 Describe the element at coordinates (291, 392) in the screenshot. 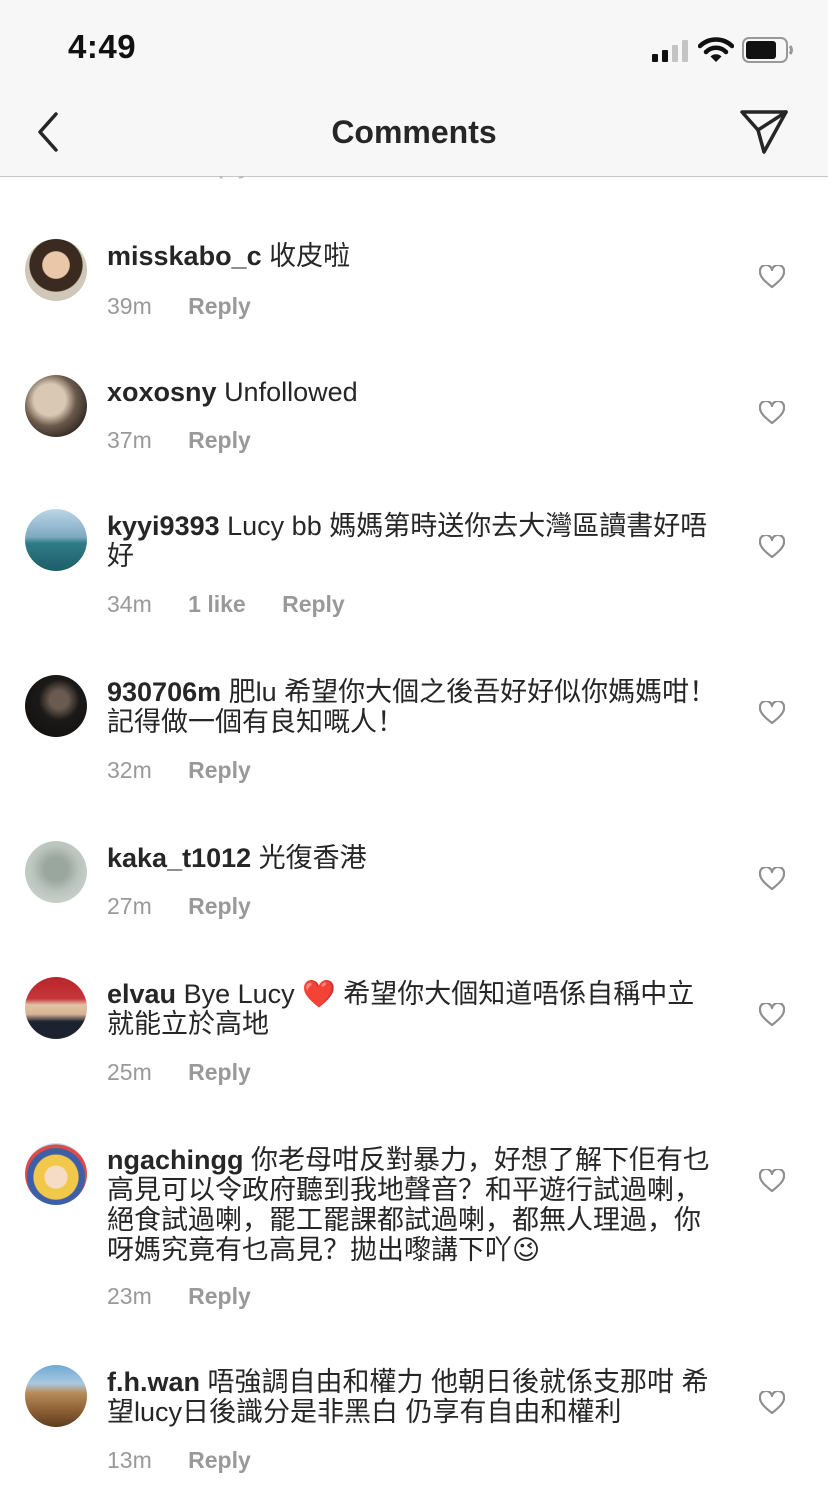

I see `comment-text: Unfollowed` at that location.